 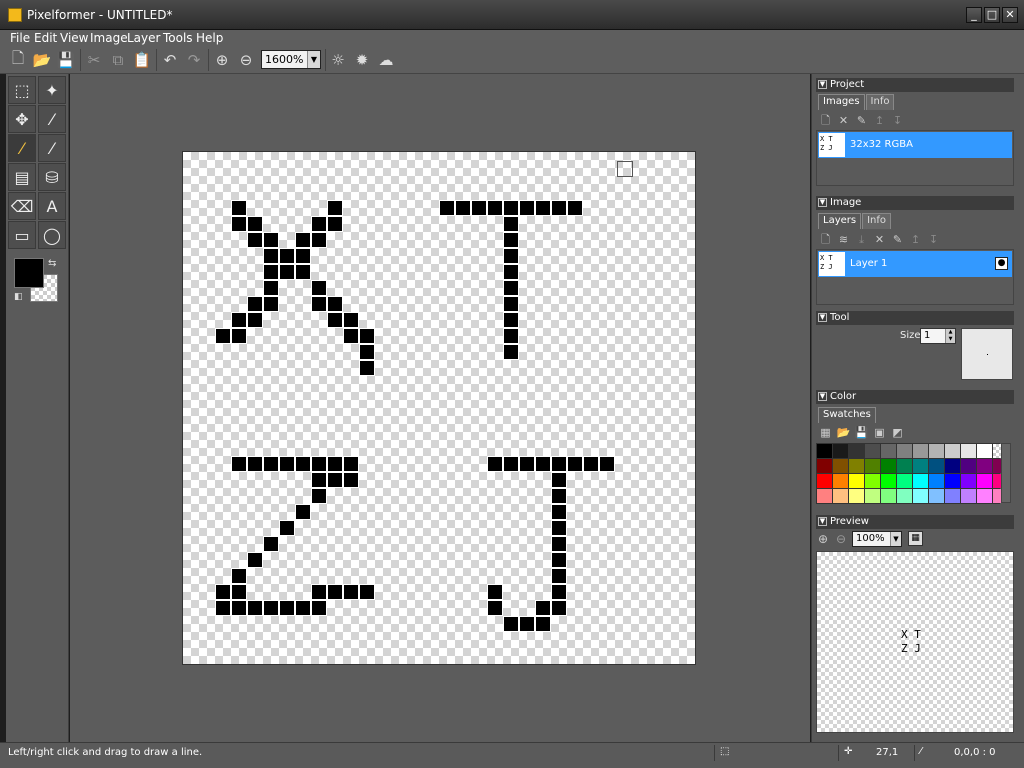 What do you see at coordinates (52, 177) in the screenshot?
I see `fill-tool: ⛁` at bounding box center [52, 177].